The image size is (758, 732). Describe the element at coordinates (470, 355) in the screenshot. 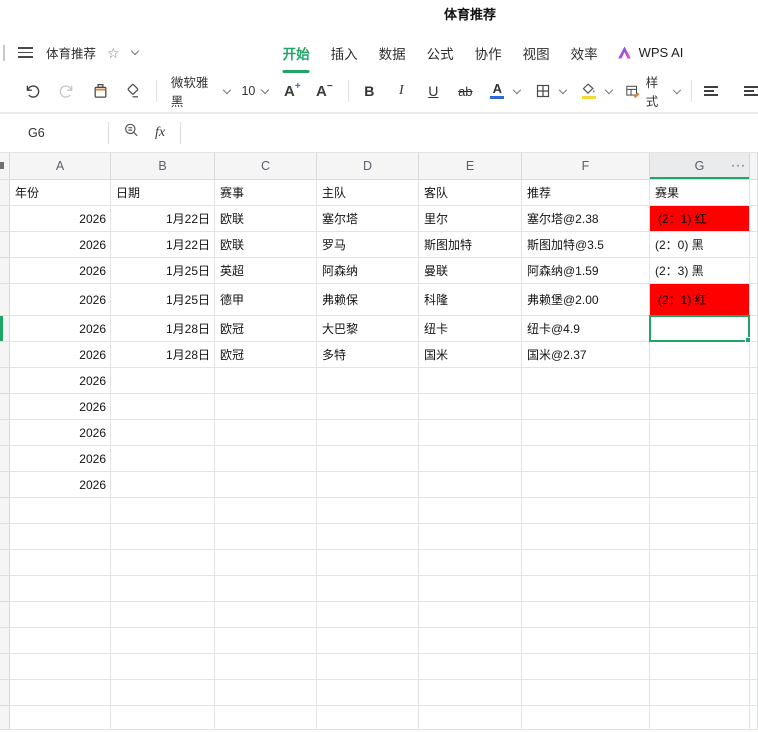

I see `cell-E7: 国米` at that location.